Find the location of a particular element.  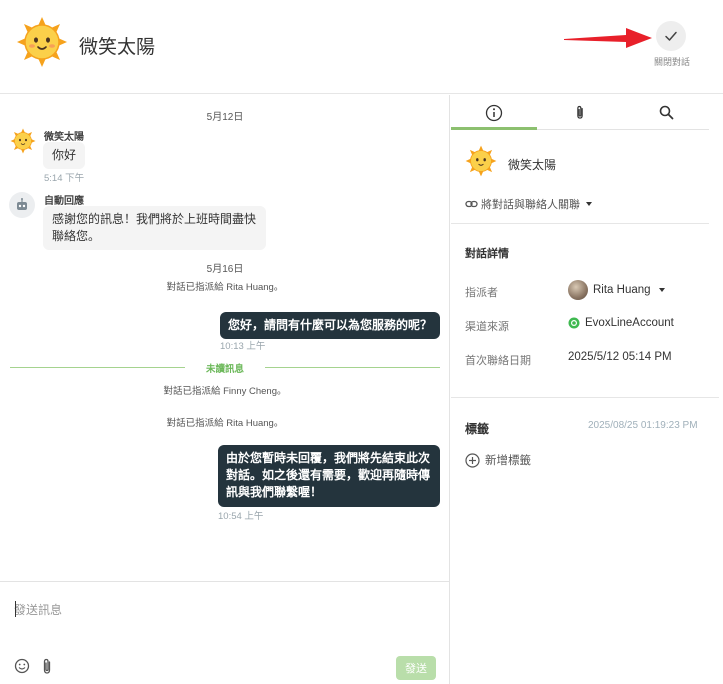

channel-name: EvoxLineAccount is located at coordinates (629, 323).